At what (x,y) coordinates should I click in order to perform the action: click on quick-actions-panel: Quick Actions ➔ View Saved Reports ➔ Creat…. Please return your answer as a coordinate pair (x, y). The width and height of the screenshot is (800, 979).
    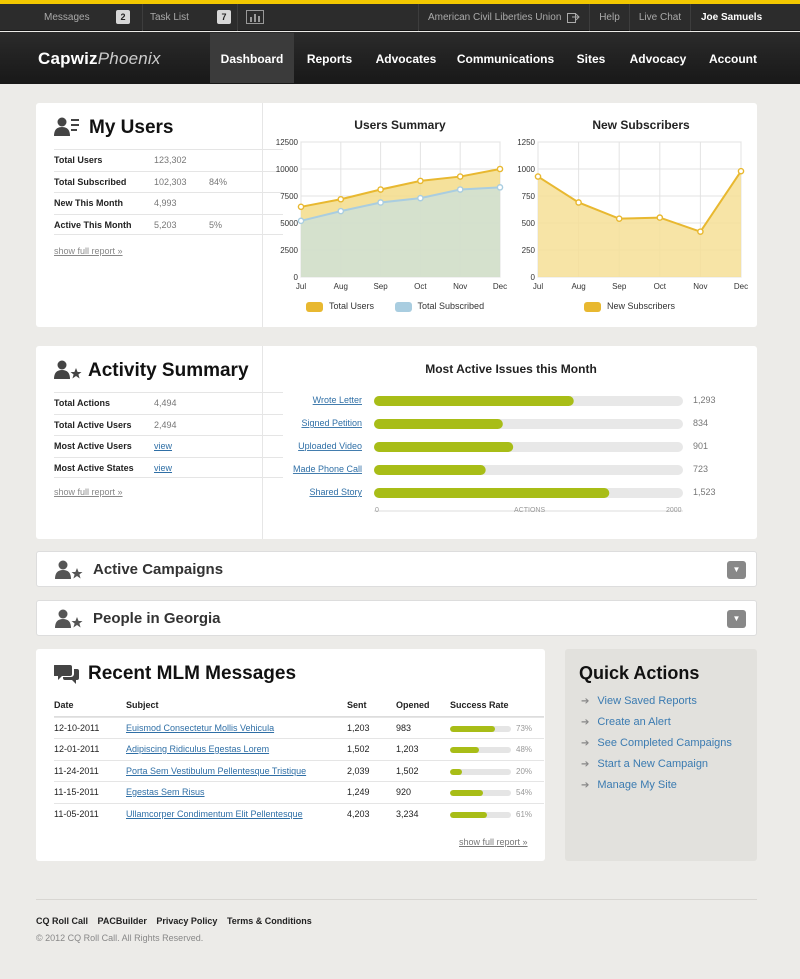
    Looking at the image, I should click on (661, 755).